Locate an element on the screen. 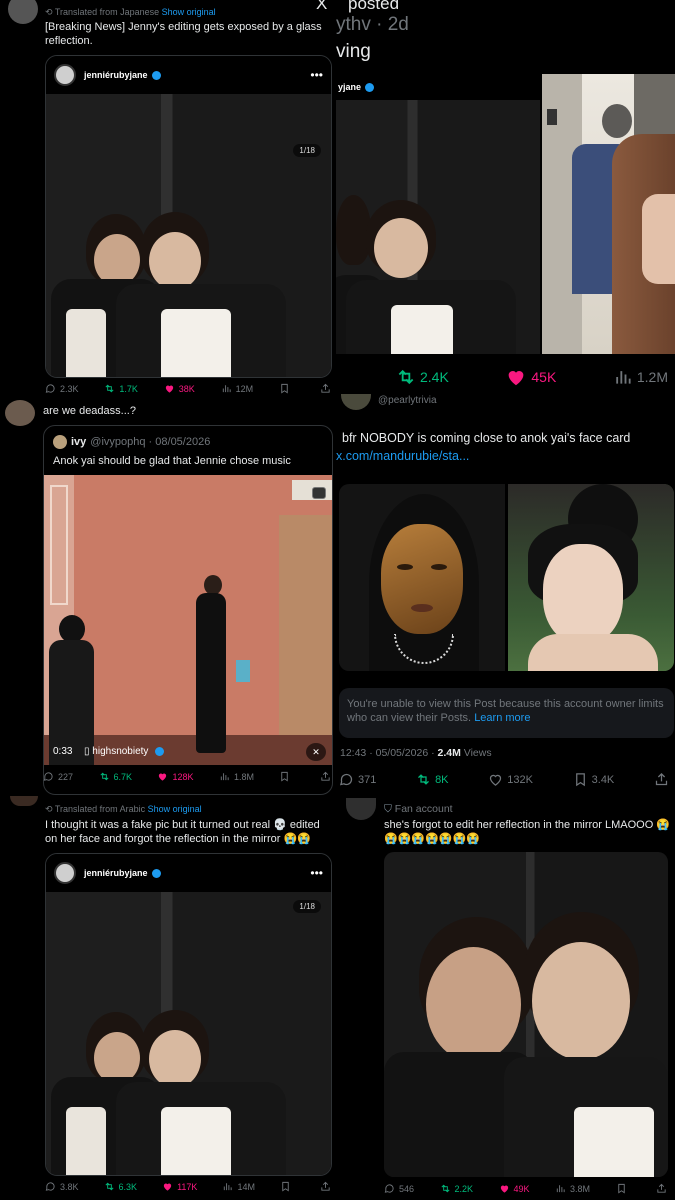 The image size is (675, 1200). handle: @pearlytrivia is located at coordinates (407, 400).